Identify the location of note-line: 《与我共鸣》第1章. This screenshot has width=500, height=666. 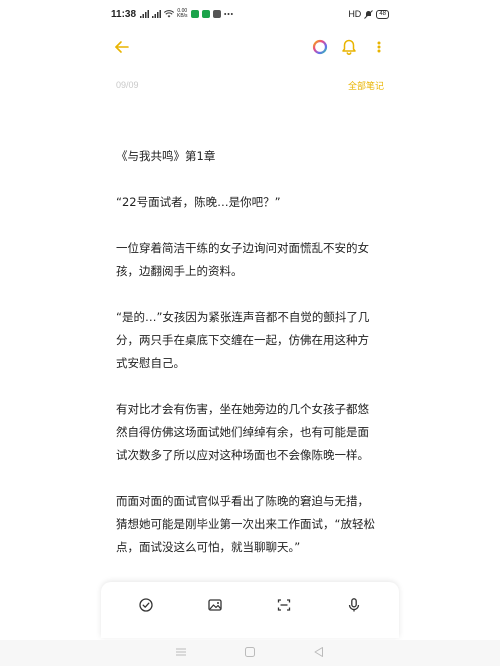
(166, 156).